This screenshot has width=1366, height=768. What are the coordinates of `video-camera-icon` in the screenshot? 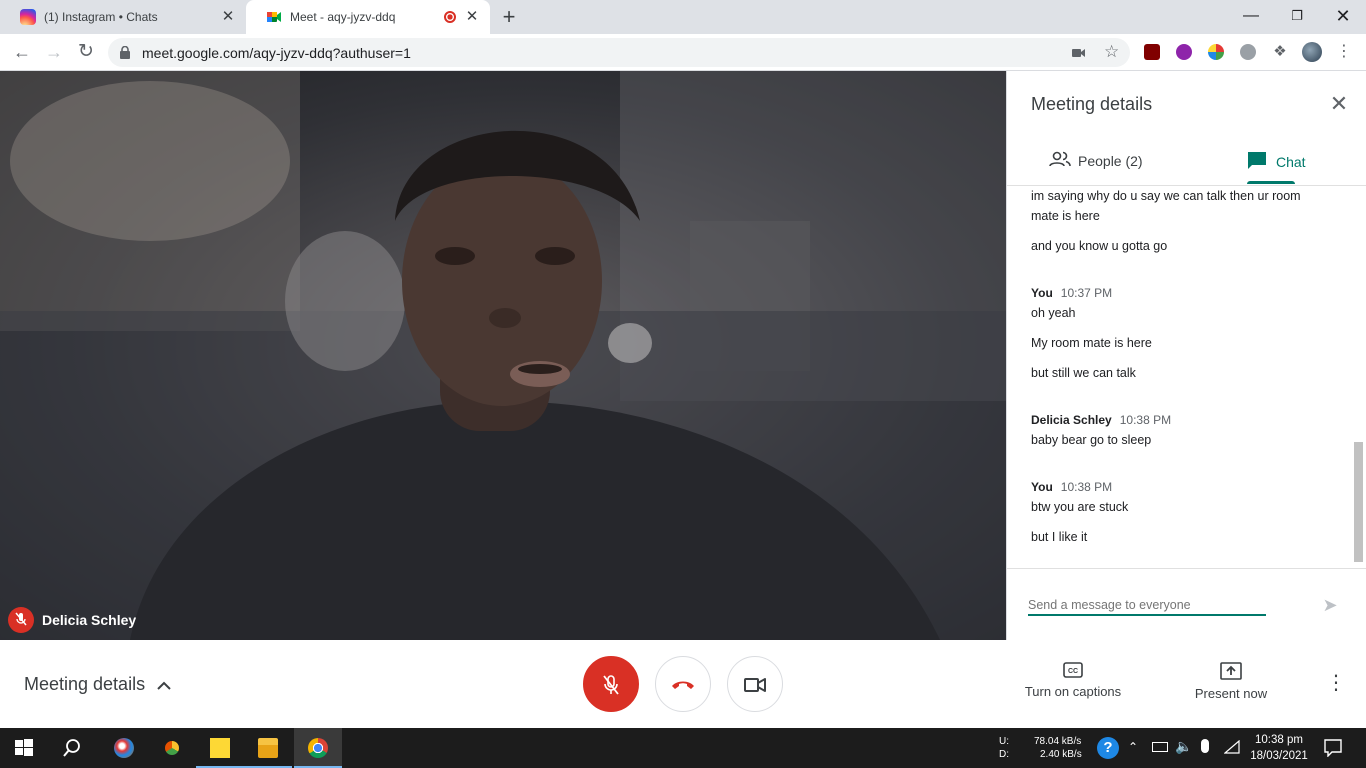 It's located at (755, 684).